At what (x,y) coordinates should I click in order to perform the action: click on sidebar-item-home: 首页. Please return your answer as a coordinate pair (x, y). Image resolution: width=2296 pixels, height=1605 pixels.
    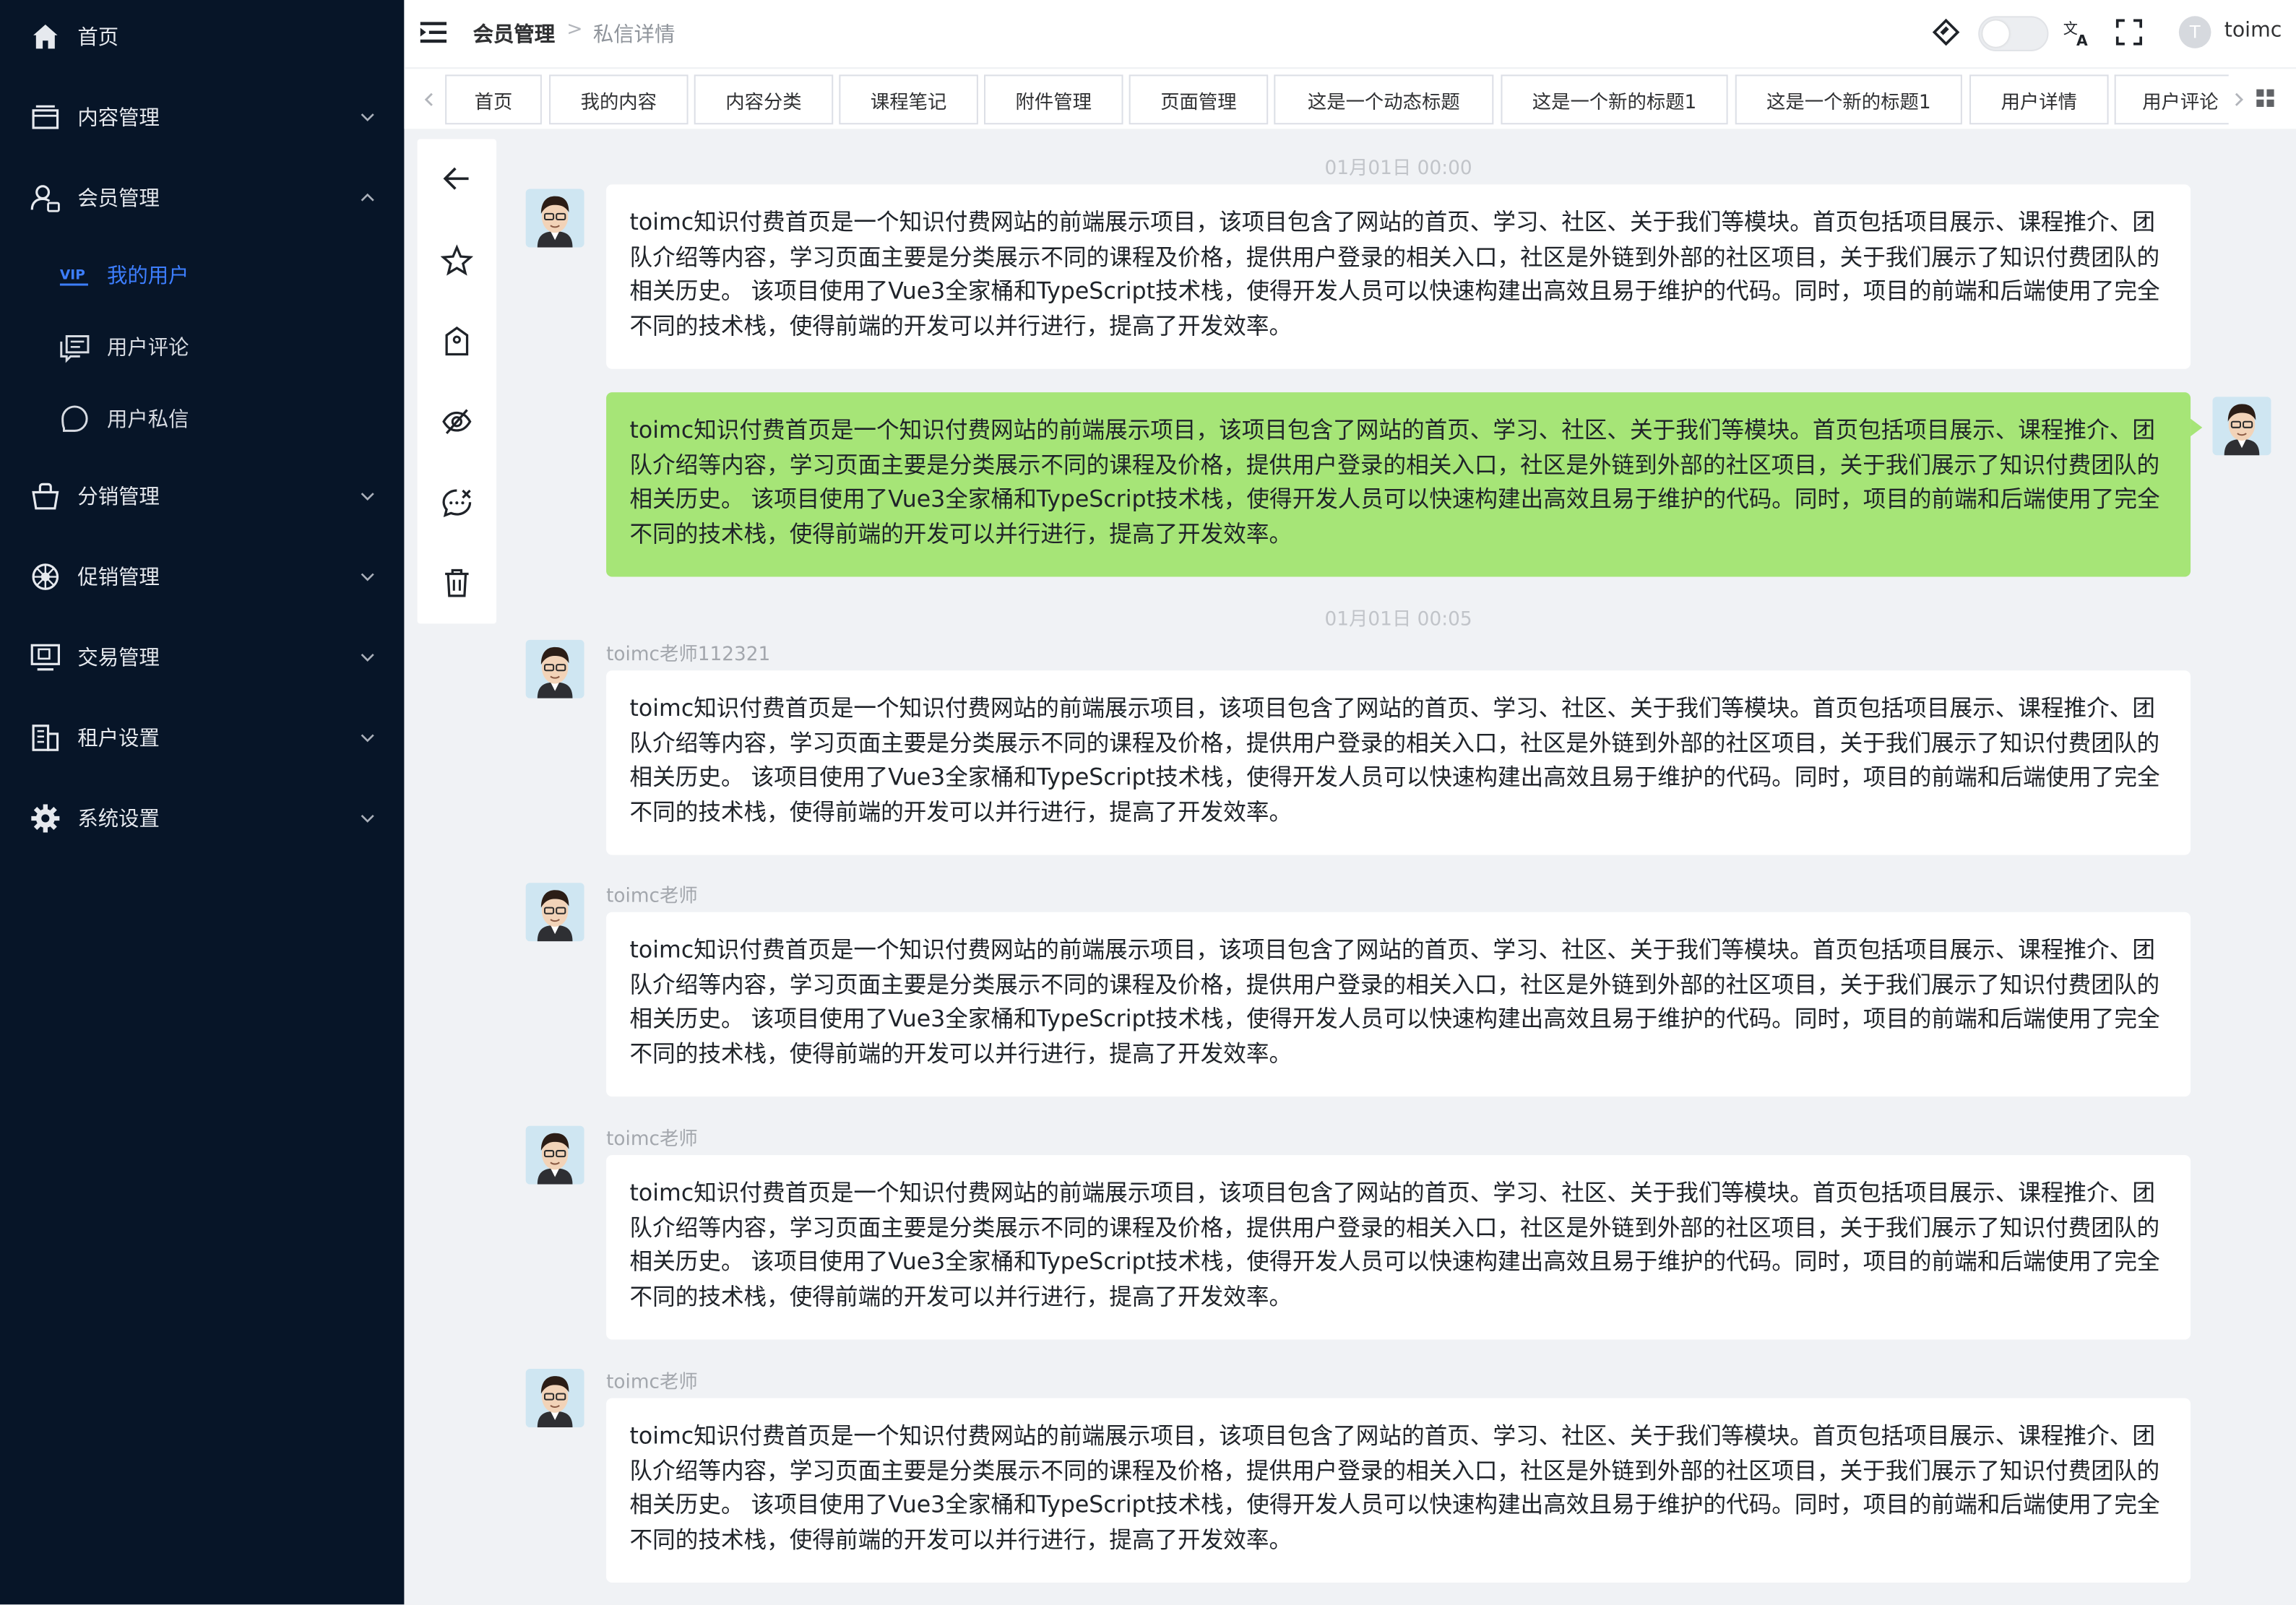
    Looking at the image, I should click on (202, 37).